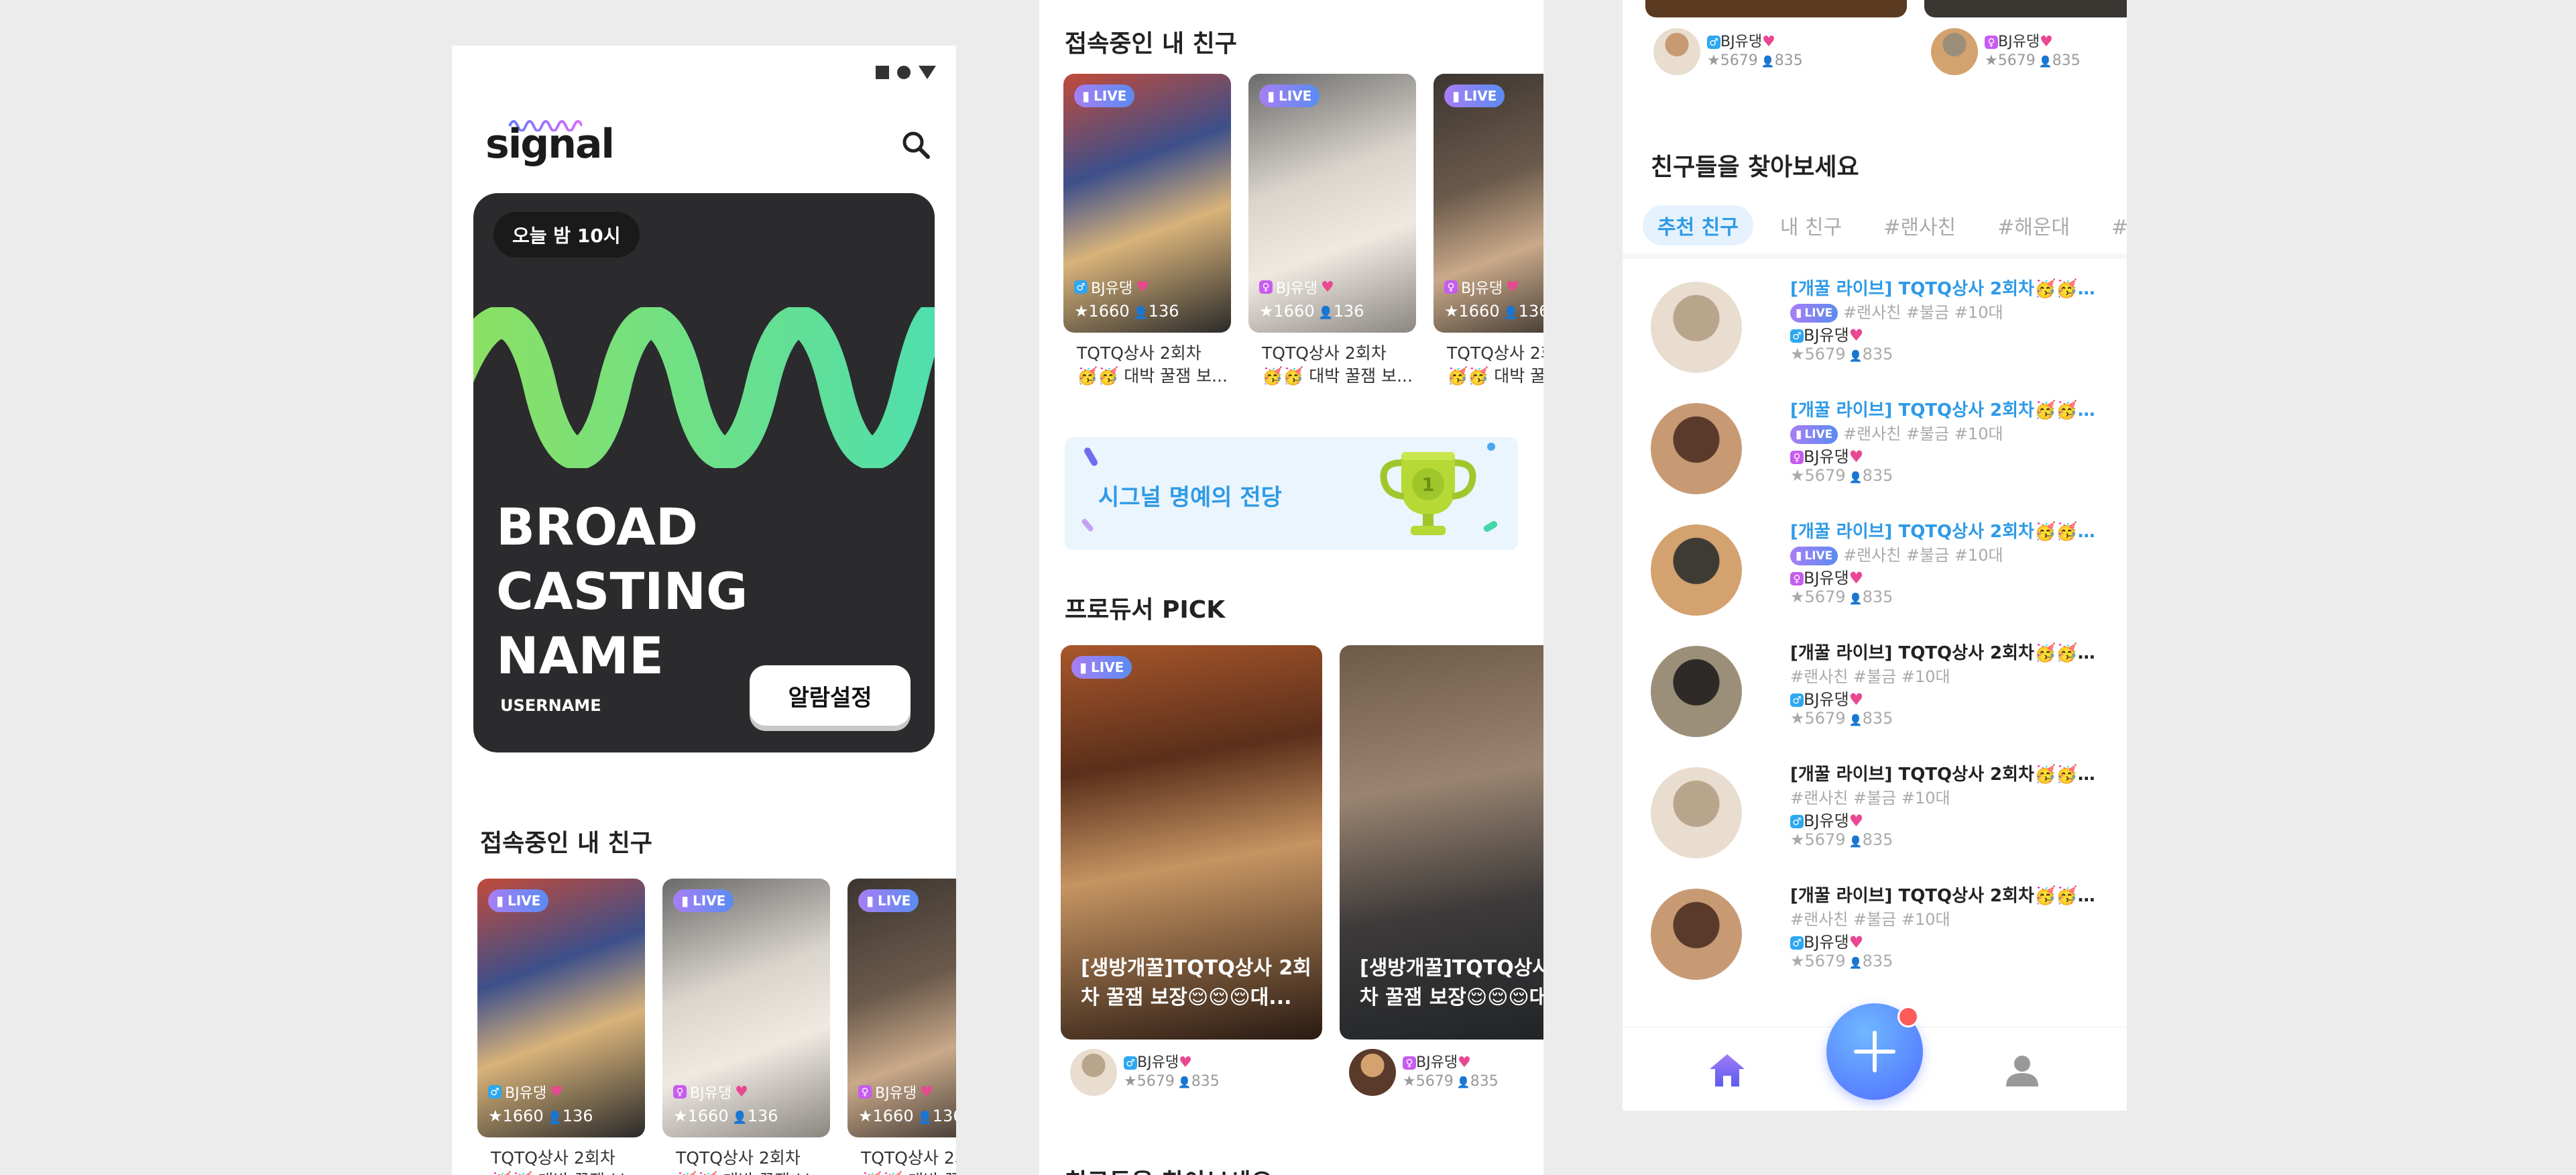 This screenshot has width=2576, height=1175. Describe the element at coordinates (566, 843) in the screenshot. I see `section-title-online-friends: 접속중인 내 친구` at that location.